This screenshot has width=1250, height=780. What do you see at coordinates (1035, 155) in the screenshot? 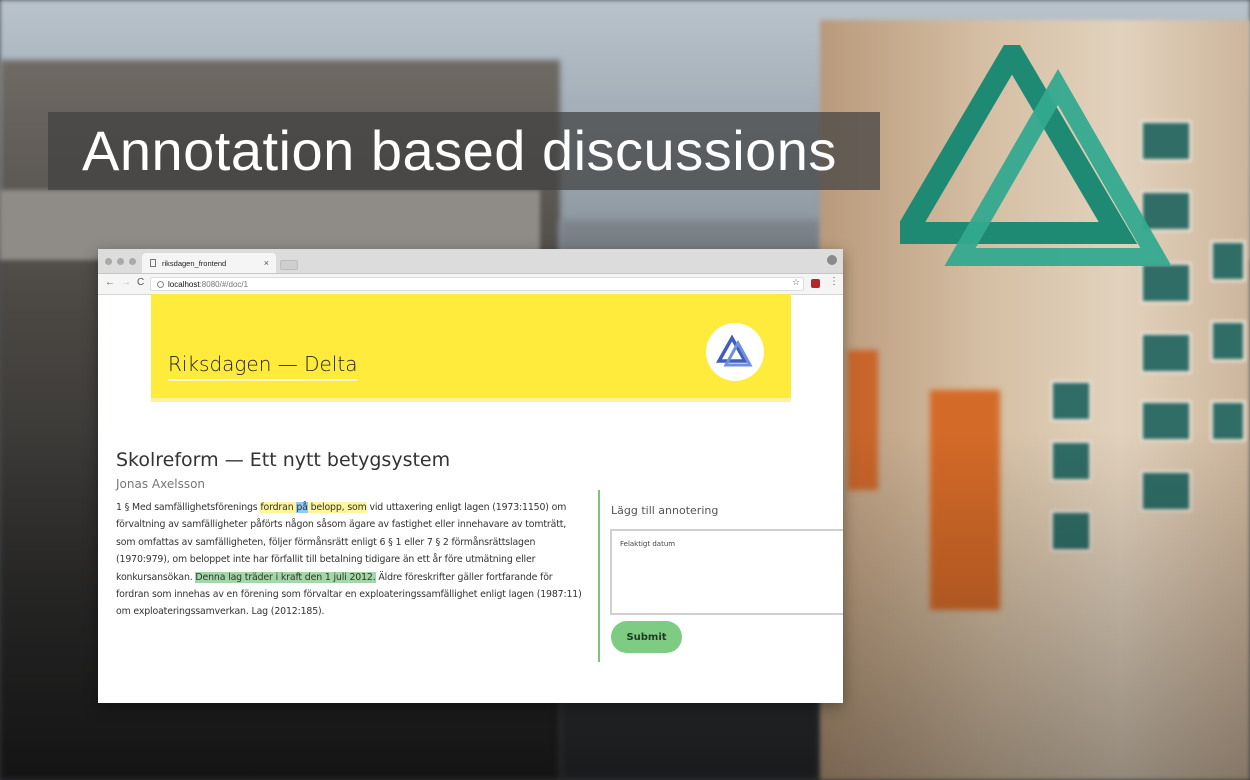
I see `delta-logo-large` at bounding box center [1035, 155].